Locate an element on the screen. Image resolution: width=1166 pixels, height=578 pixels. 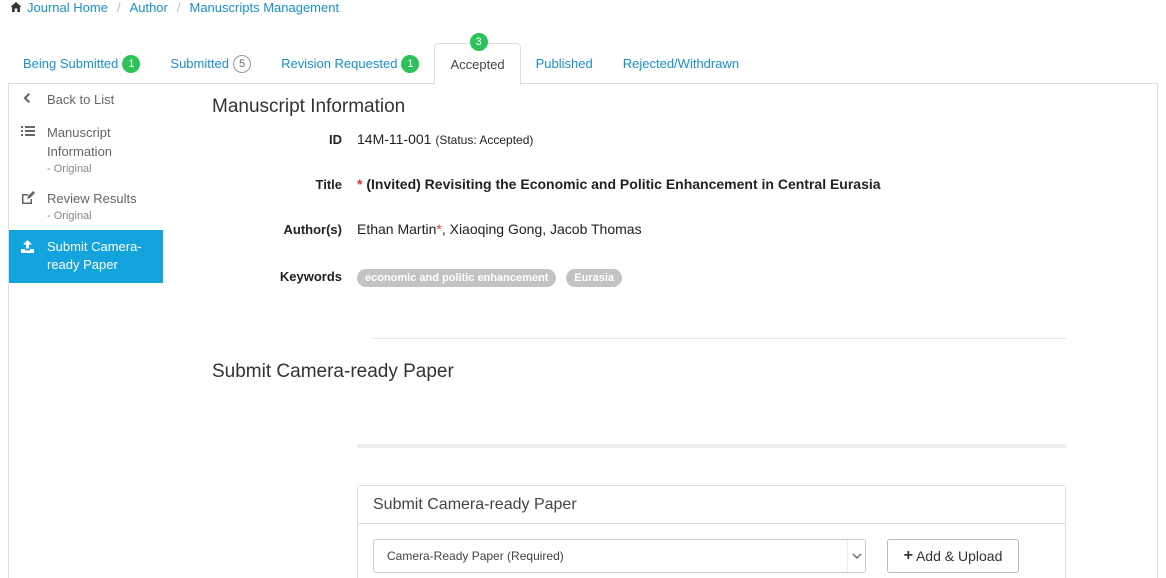
tab-label: Revision Requested is located at coordinates (339, 63).